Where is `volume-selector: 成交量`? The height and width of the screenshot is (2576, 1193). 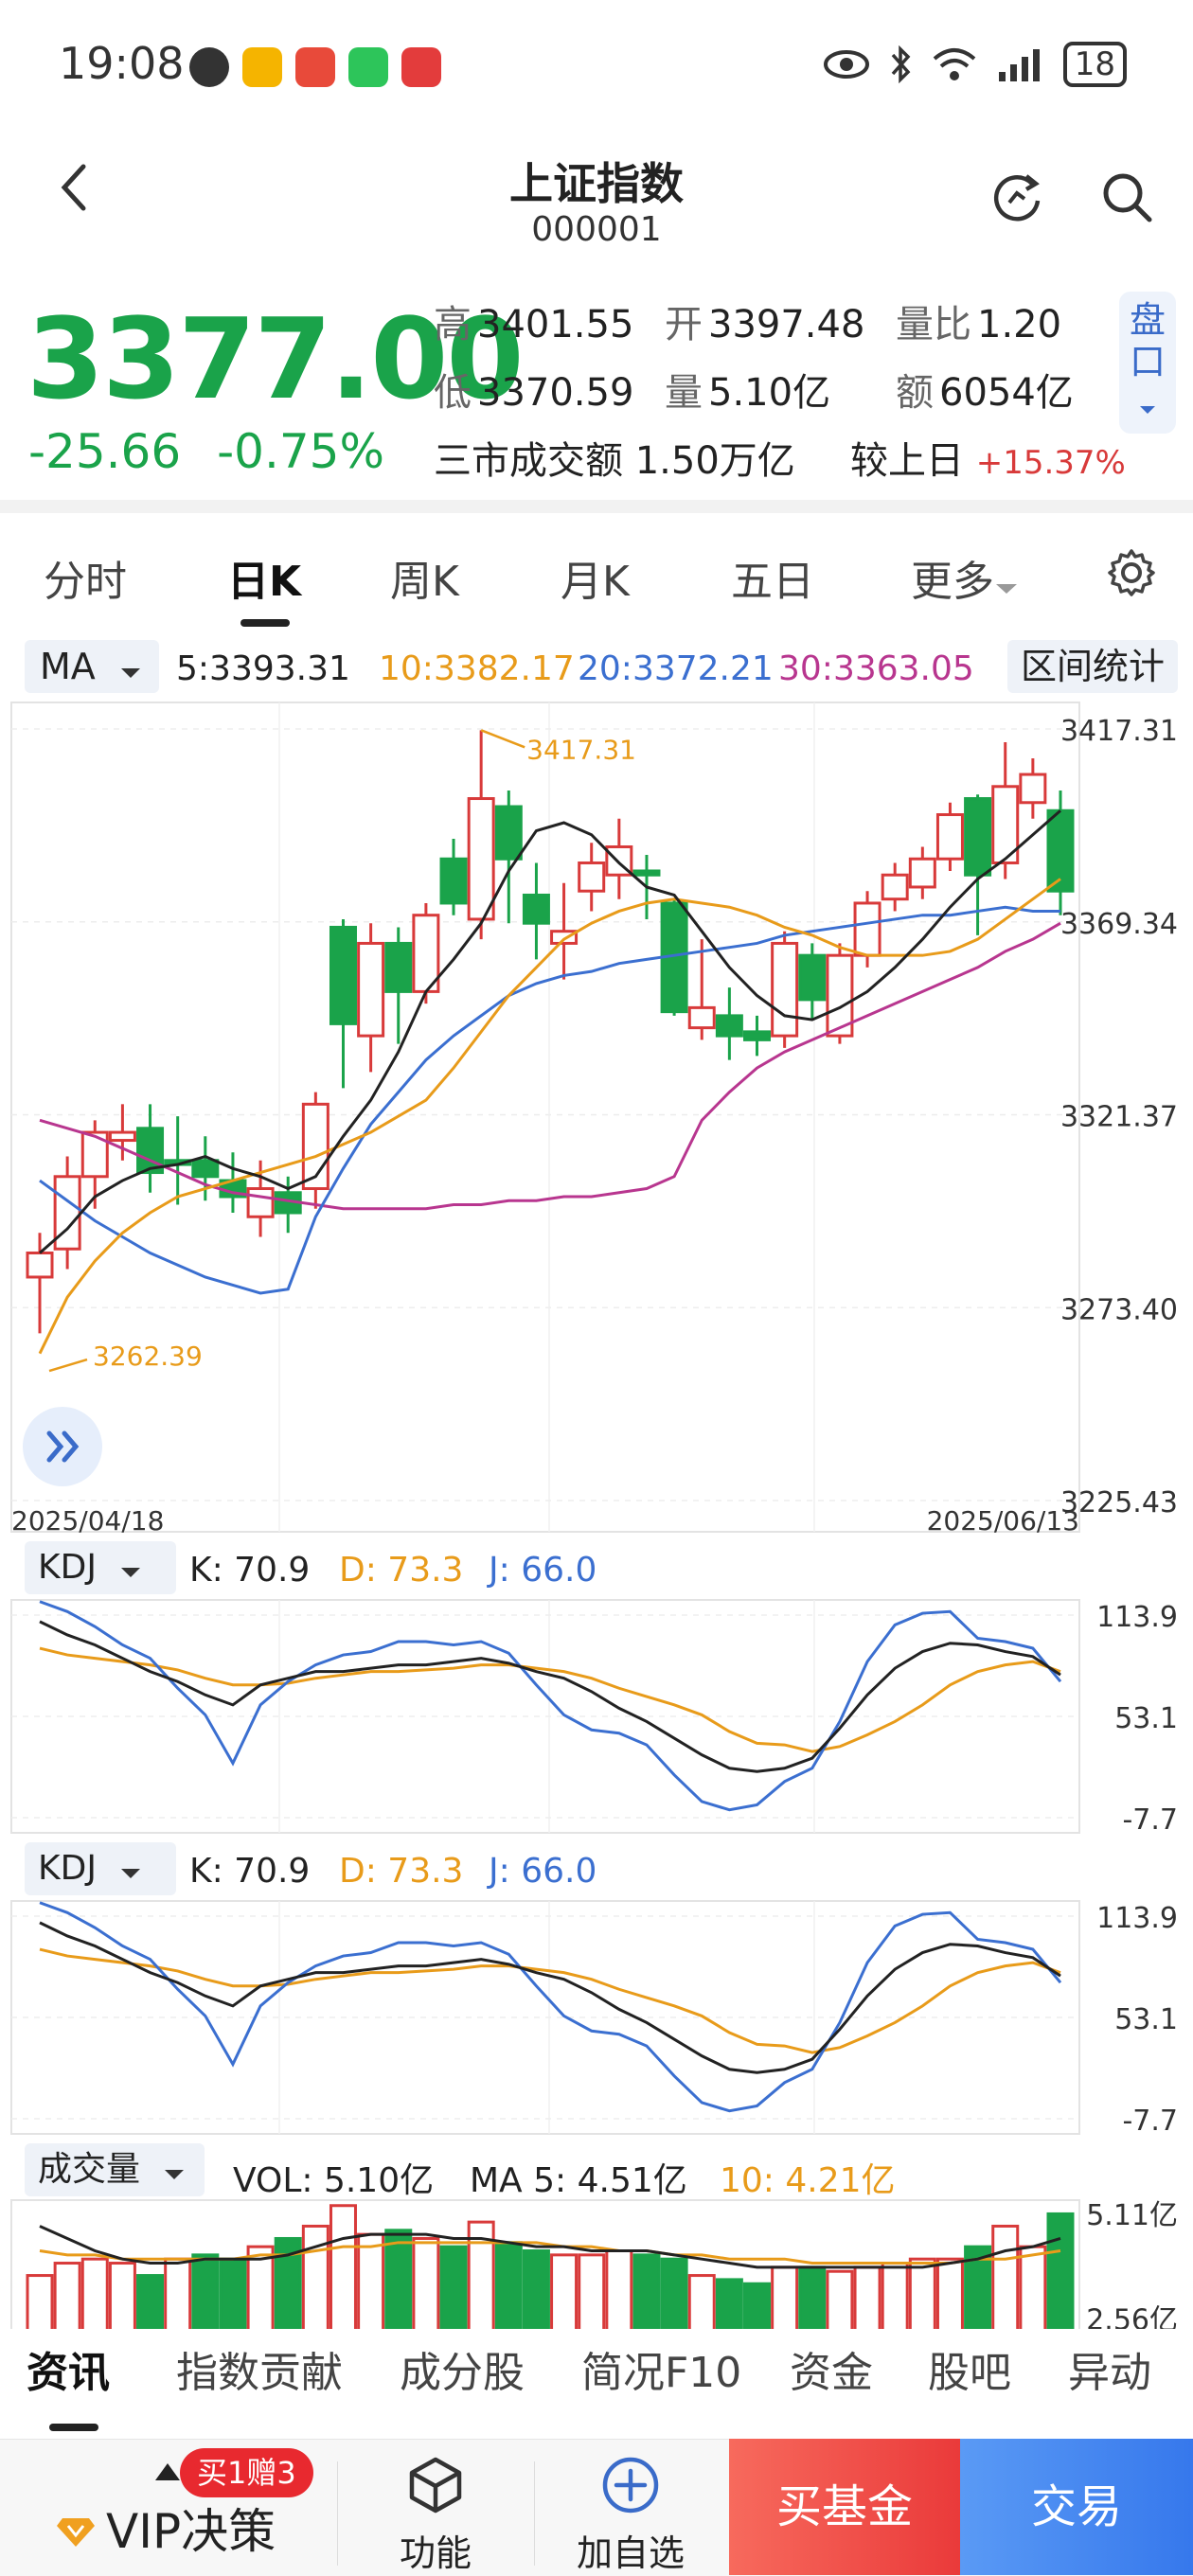
volume-selector: 成交量 is located at coordinates (115, 2170).